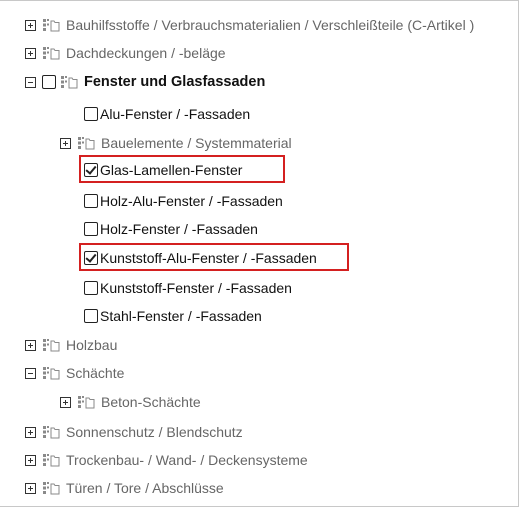 This screenshot has width=520, height=508. Describe the element at coordinates (145, 488) in the screenshot. I see `tree-item-label: Türen / Tore / Abschlüsse` at that location.